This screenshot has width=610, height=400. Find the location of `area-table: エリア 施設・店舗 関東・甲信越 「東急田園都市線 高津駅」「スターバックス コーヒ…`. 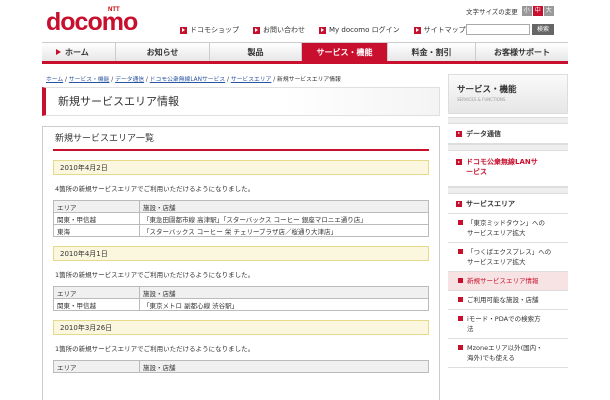

area-table: エリア 施設・店舗 関東・甲信越 「東急田園都市線 高津駅」「スターバックス コーヒ… is located at coordinates (241, 218).